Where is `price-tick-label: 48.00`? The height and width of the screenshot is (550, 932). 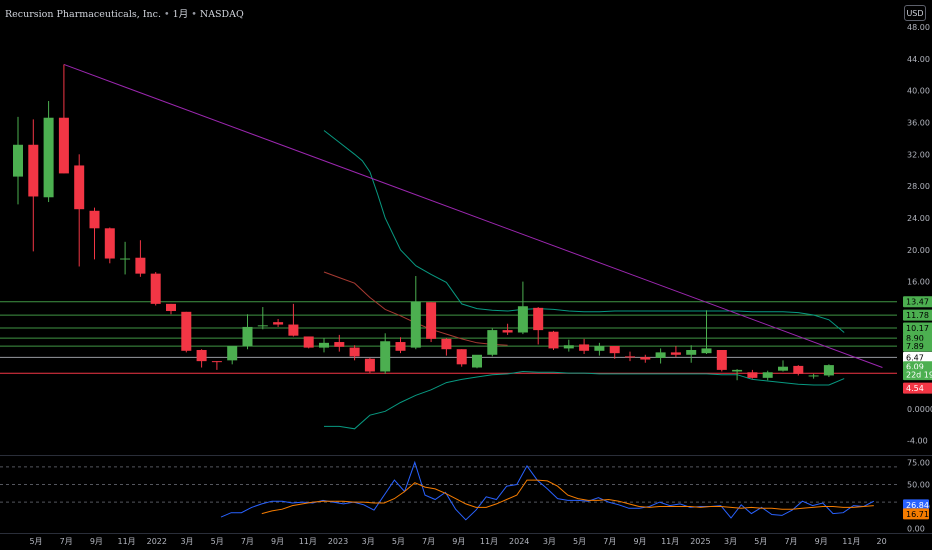
price-tick-label: 48.00 is located at coordinates (918, 27).